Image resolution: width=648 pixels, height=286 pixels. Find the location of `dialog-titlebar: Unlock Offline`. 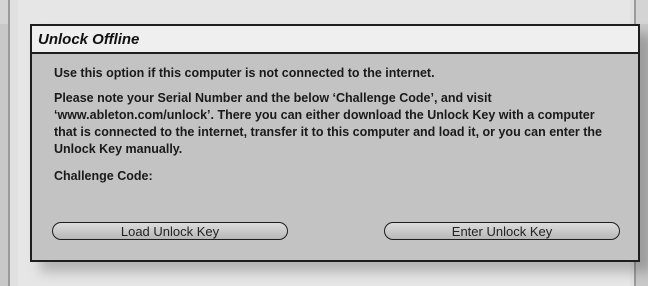

dialog-titlebar: Unlock Offline is located at coordinates (335, 40).